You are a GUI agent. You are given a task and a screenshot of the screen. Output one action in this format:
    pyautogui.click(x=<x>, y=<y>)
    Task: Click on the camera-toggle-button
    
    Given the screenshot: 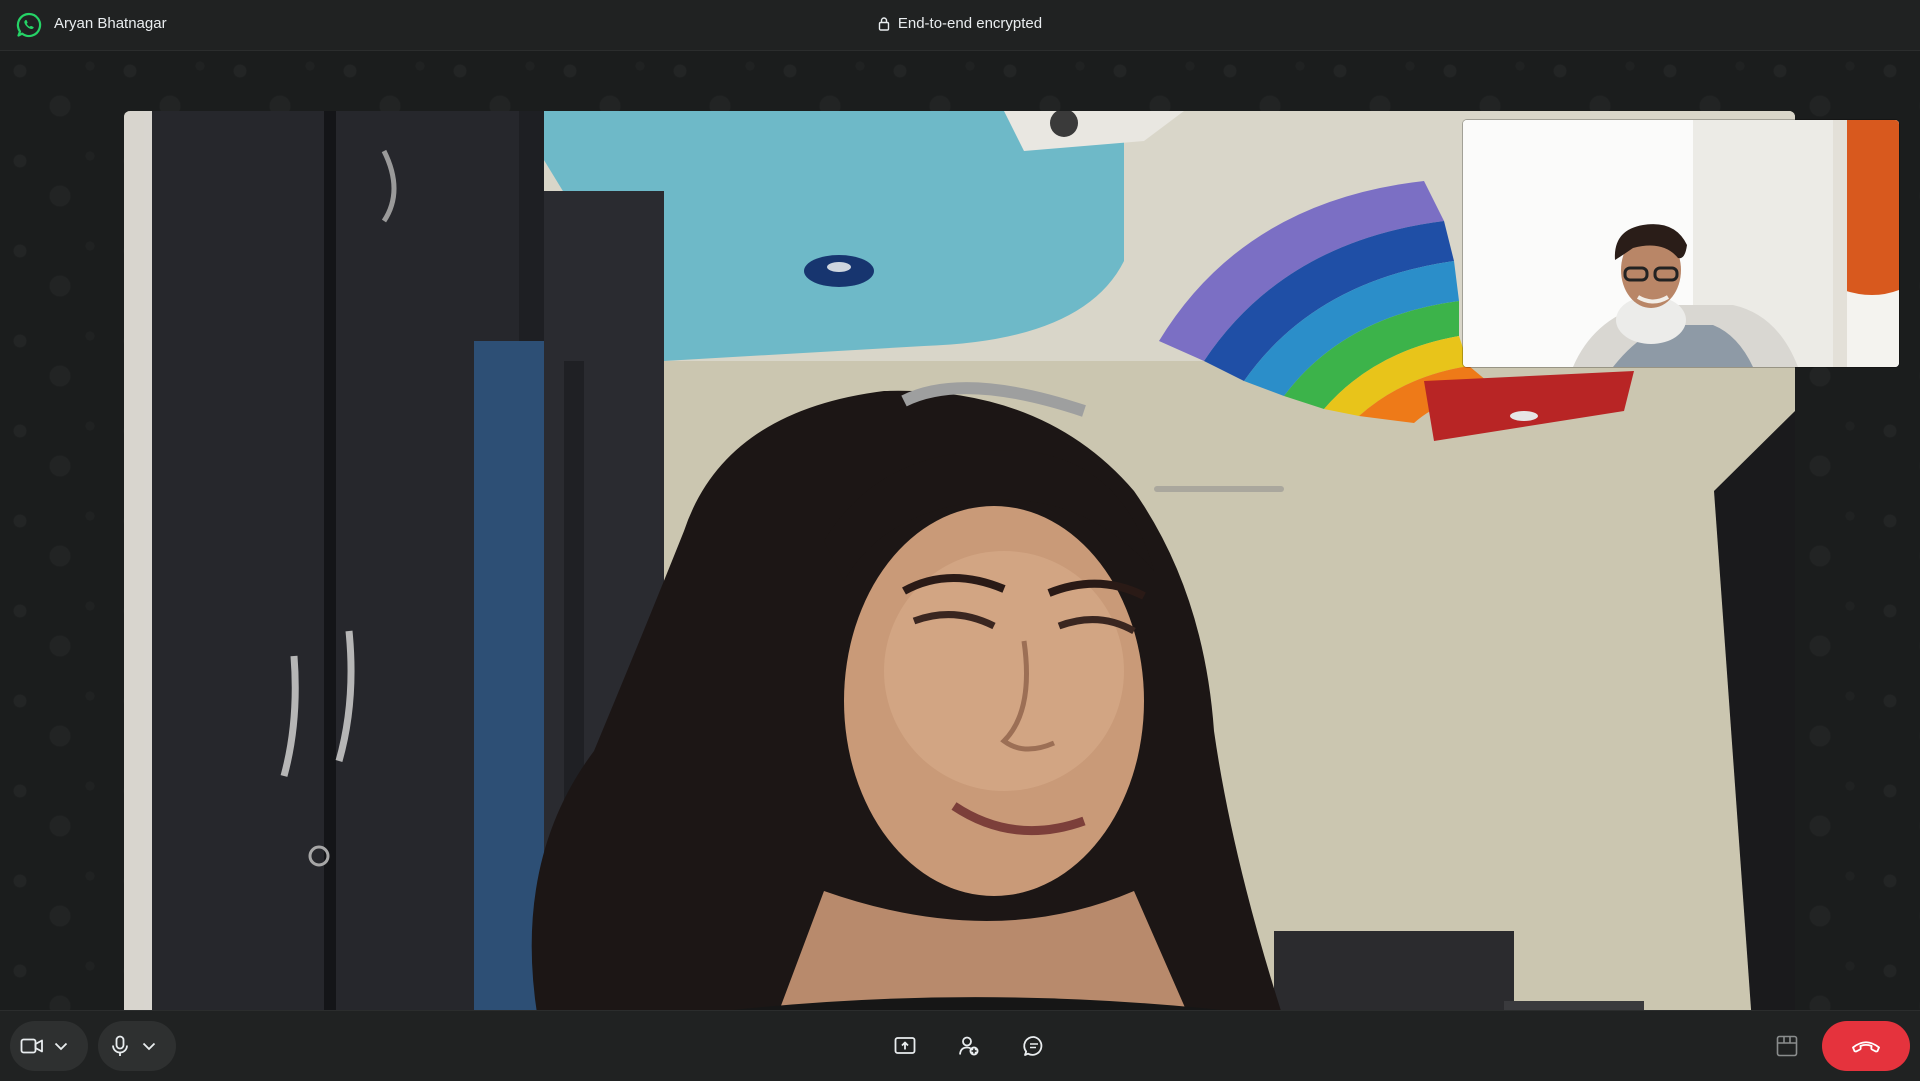 What is the action you would take?
    pyautogui.click(x=32, y=1046)
    